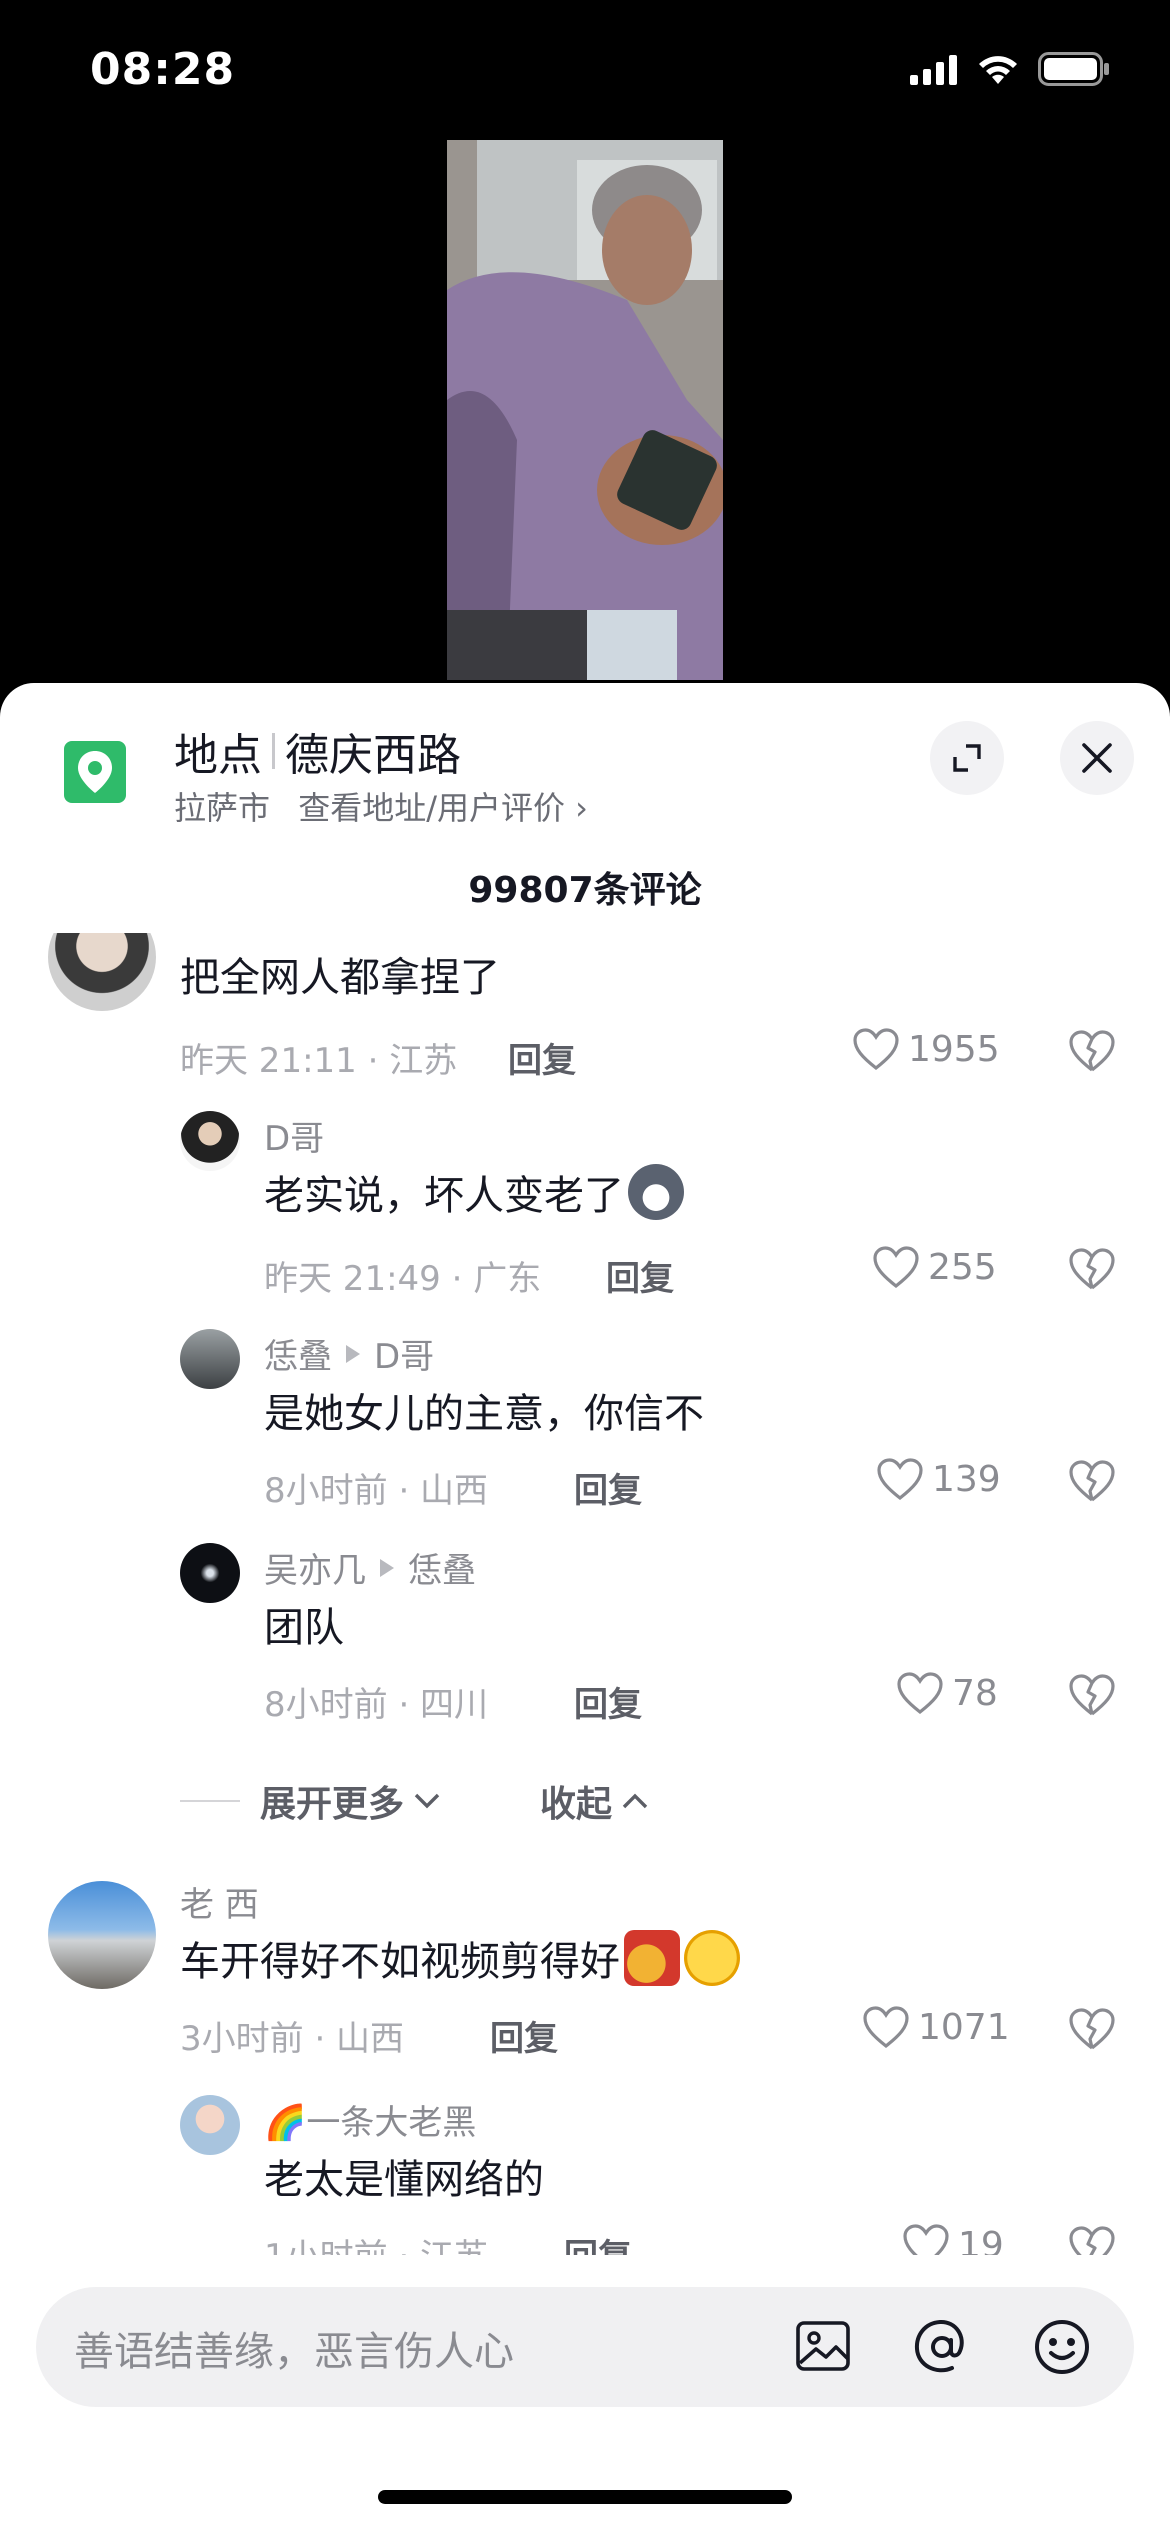 The height and width of the screenshot is (2532, 1170). I want to click on status-bar: 08:28, so click(585, 70).